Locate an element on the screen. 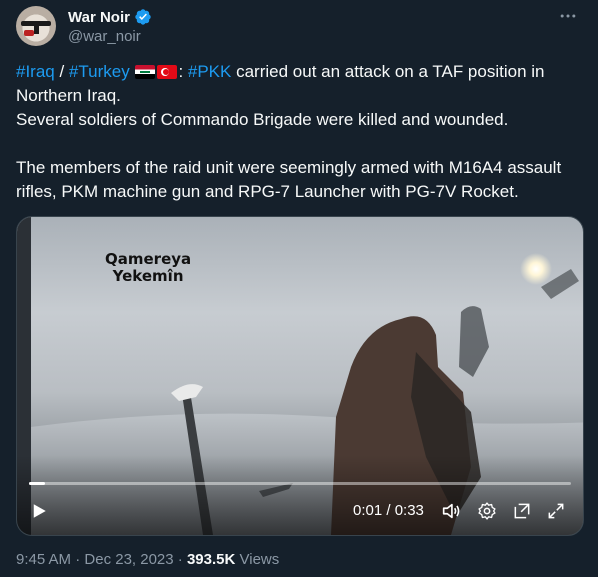 The width and height of the screenshot is (598, 577). video-watermark-text: Qamereya Yekemîn is located at coordinates (148, 268).